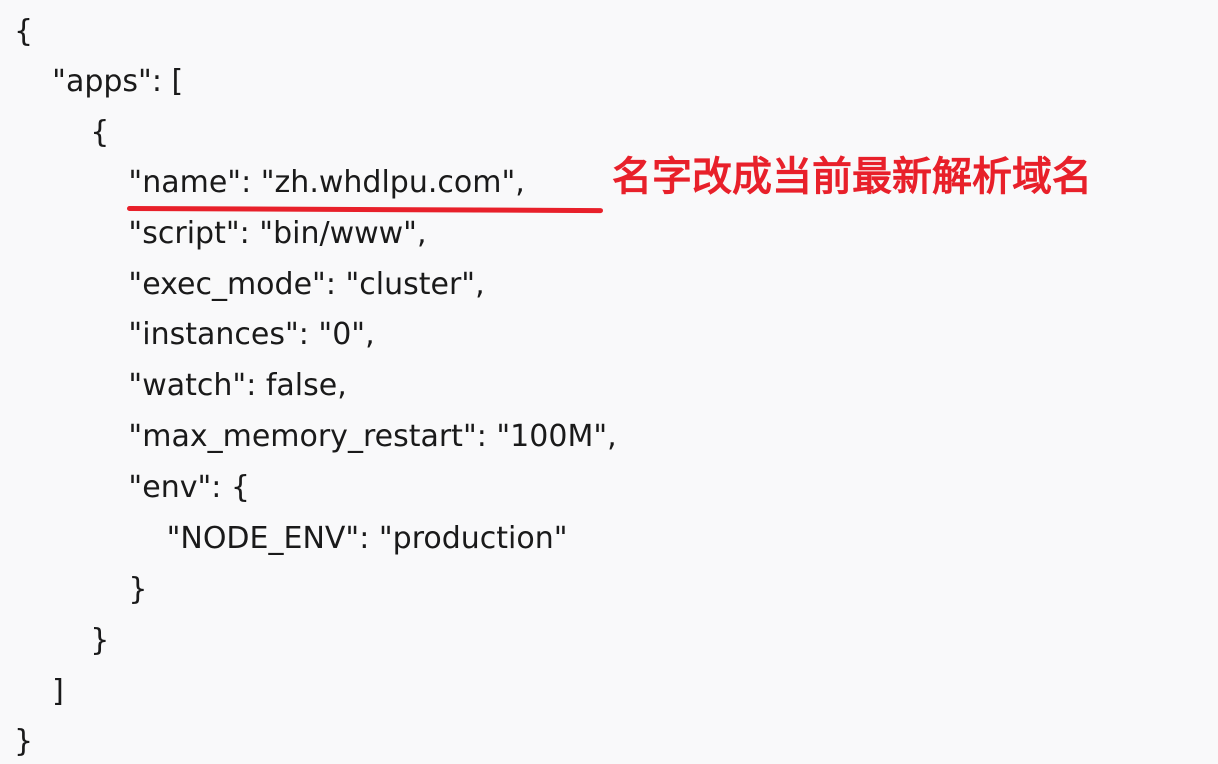 This screenshot has width=1218, height=764. What do you see at coordinates (180, 385) in the screenshot?
I see `code-line-watch: "watch": false,` at bounding box center [180, 385].